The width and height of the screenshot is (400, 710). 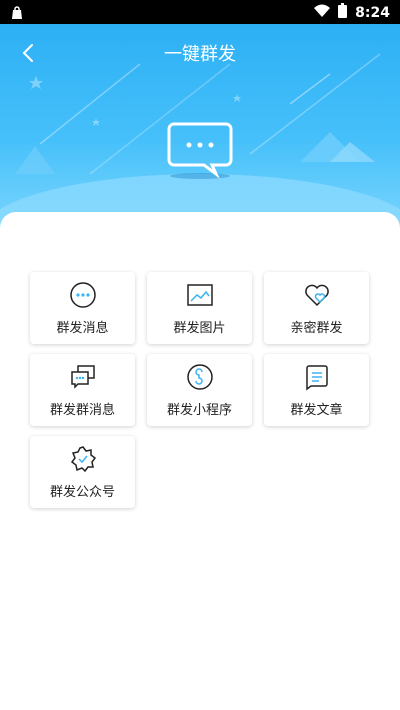 I want to click on image-icon, so click(x=199, y=294).